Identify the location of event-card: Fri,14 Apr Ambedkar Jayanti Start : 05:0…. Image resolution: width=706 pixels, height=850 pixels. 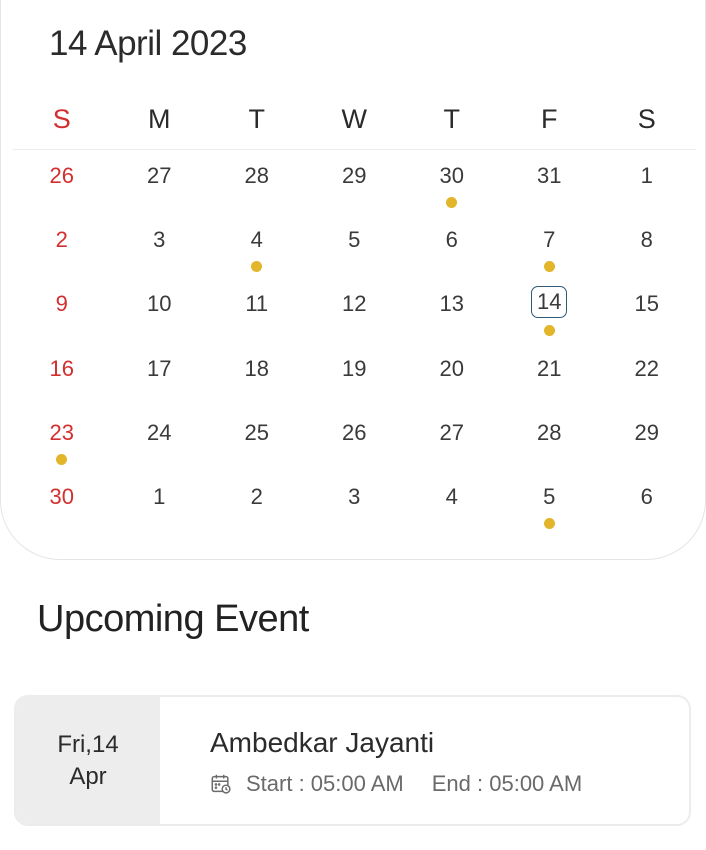
(352, 760).